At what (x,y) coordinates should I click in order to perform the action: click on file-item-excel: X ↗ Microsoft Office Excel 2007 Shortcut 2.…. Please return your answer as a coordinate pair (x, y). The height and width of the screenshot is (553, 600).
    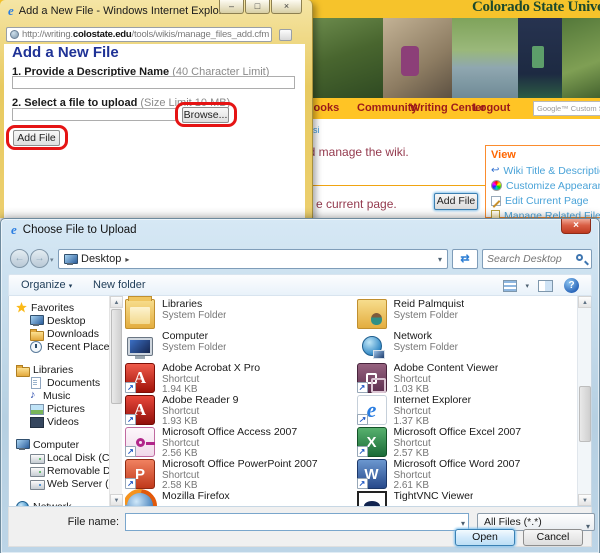
    Looking at the image, I should click on (466, 443).